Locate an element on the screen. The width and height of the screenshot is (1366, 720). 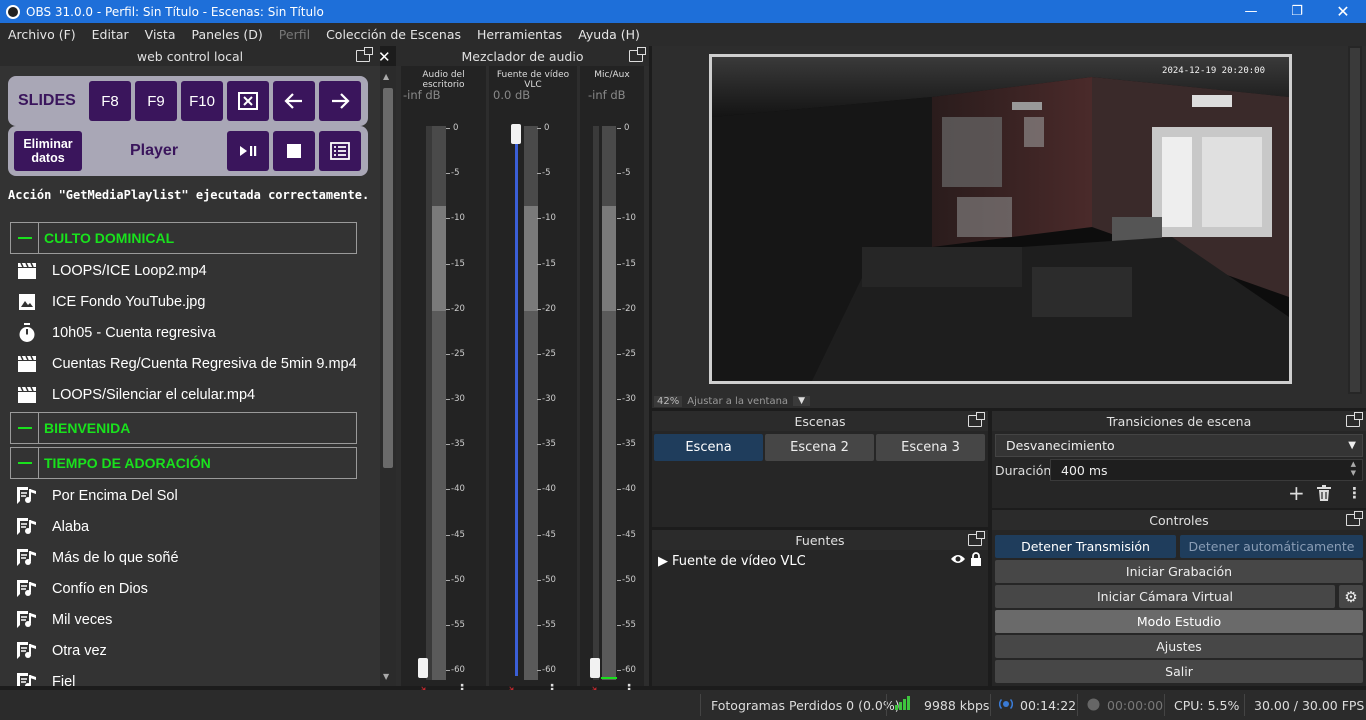
list-item: Mil veces is located at coordinates (64, 620).